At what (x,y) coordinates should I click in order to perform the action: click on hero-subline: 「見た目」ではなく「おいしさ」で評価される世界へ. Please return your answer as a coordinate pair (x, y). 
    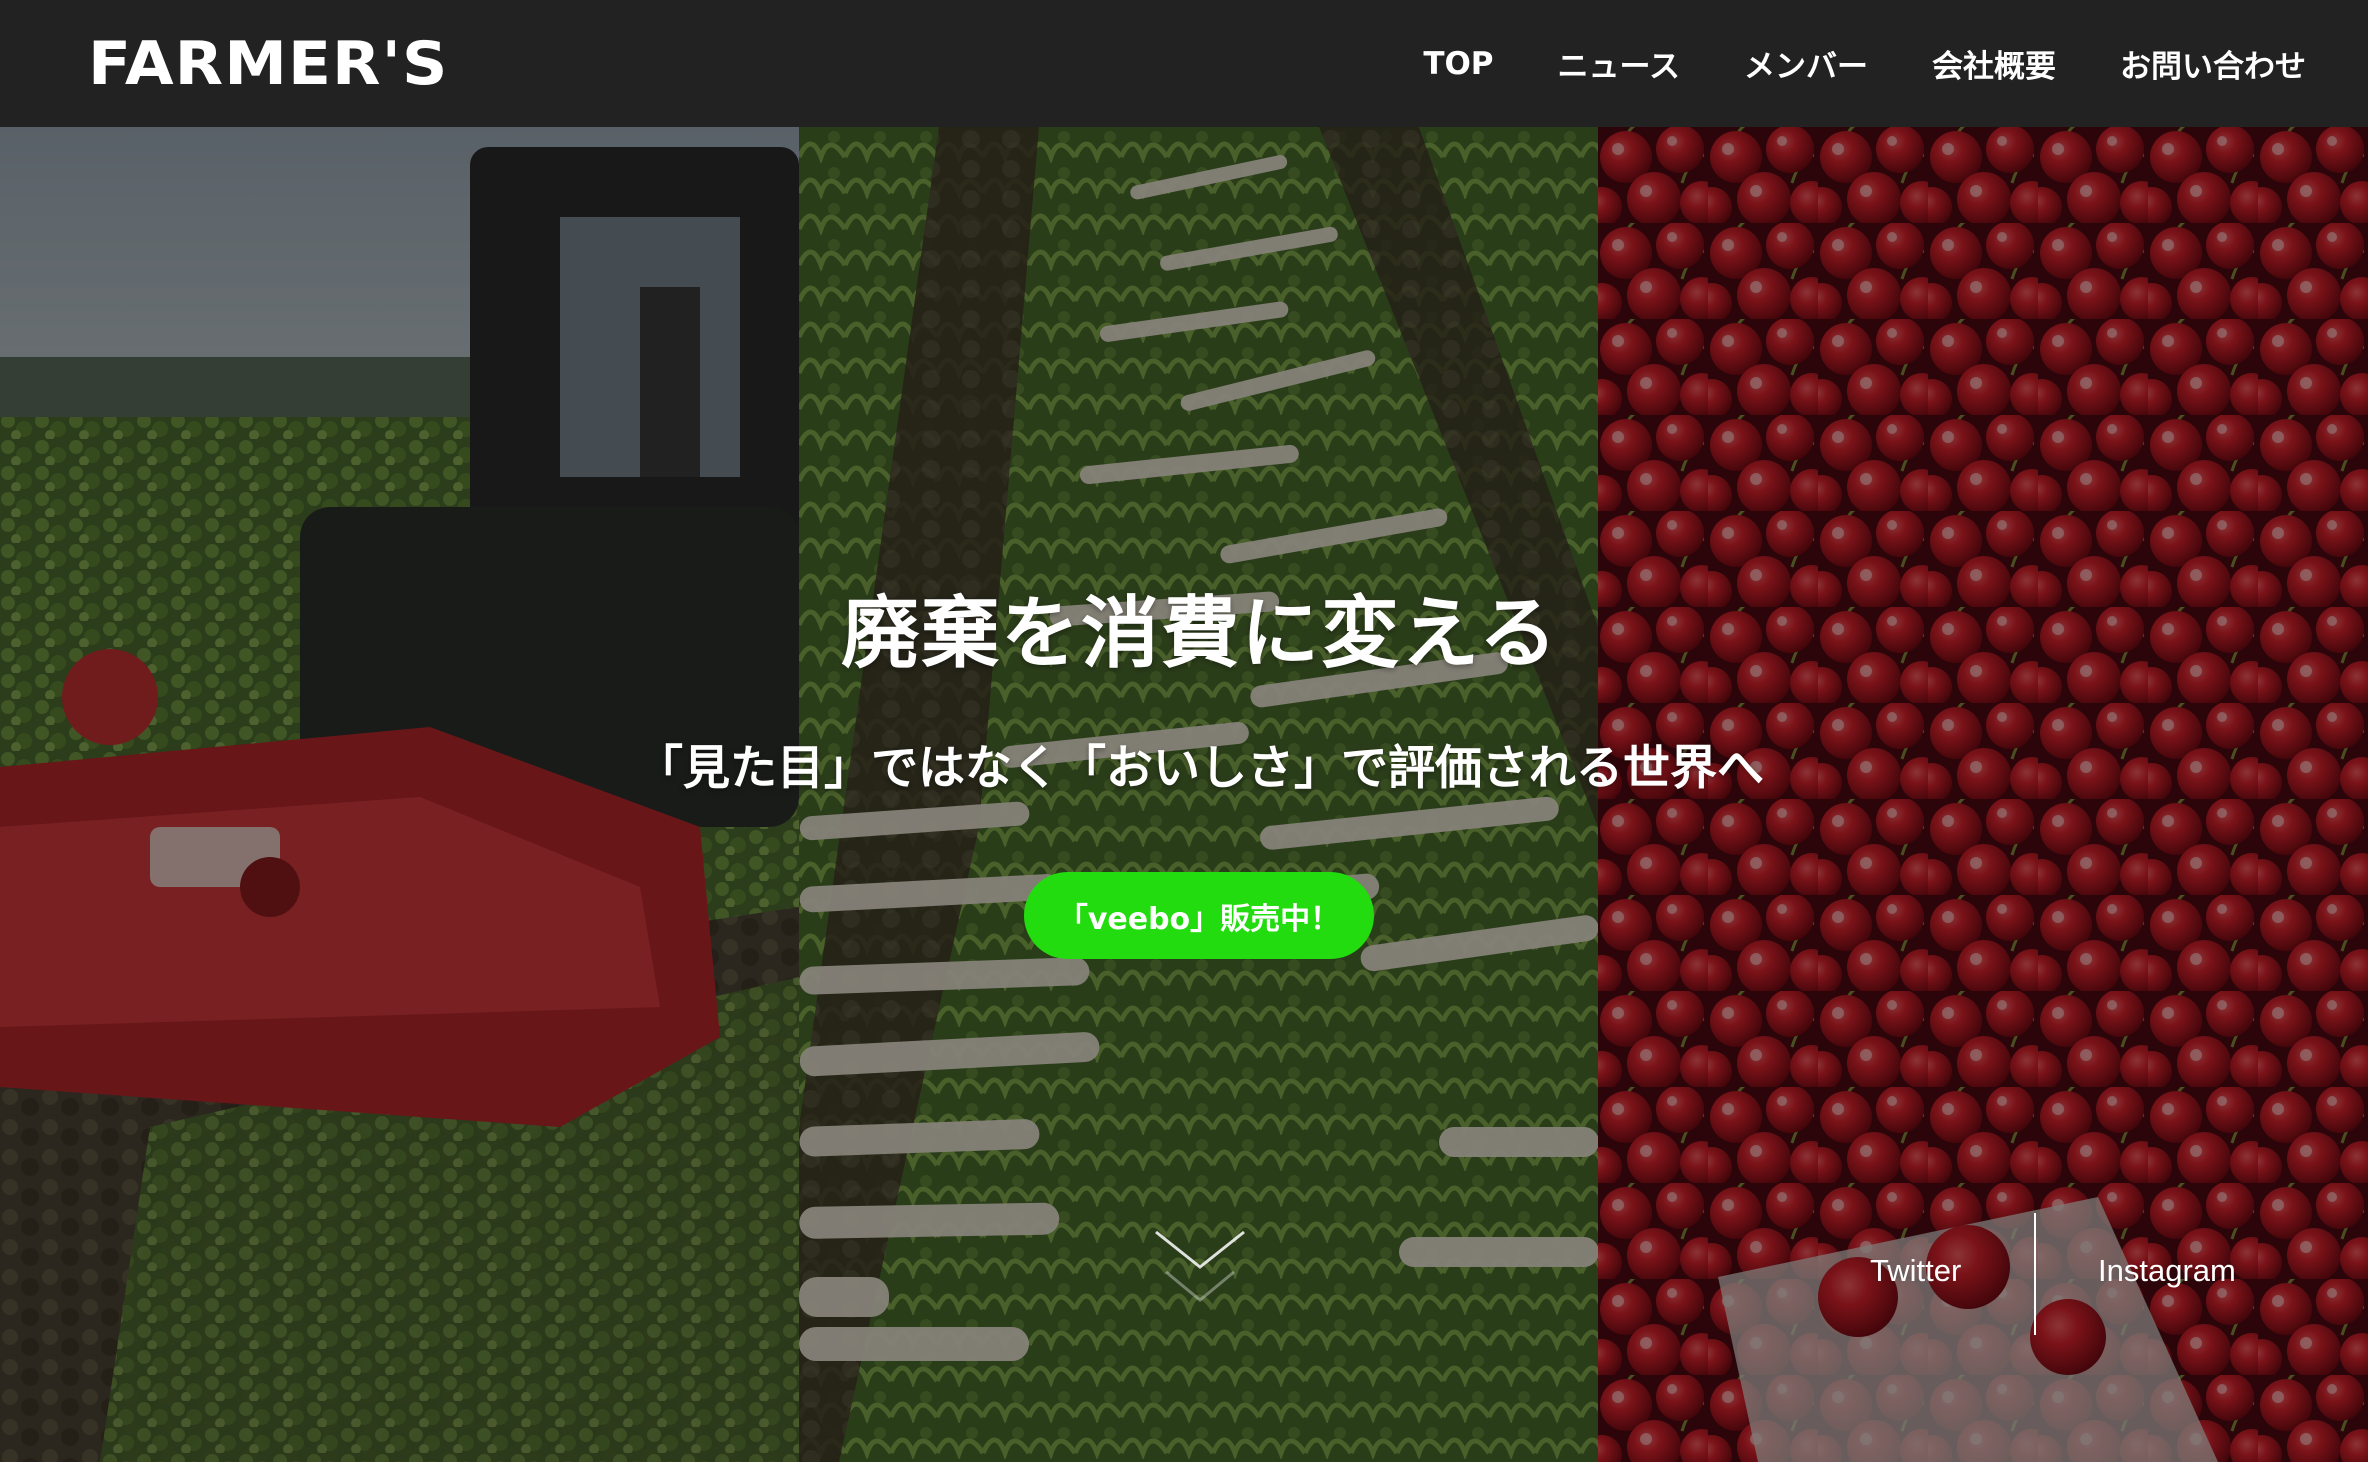
    Looking at the image, I should click on (1200, 768).